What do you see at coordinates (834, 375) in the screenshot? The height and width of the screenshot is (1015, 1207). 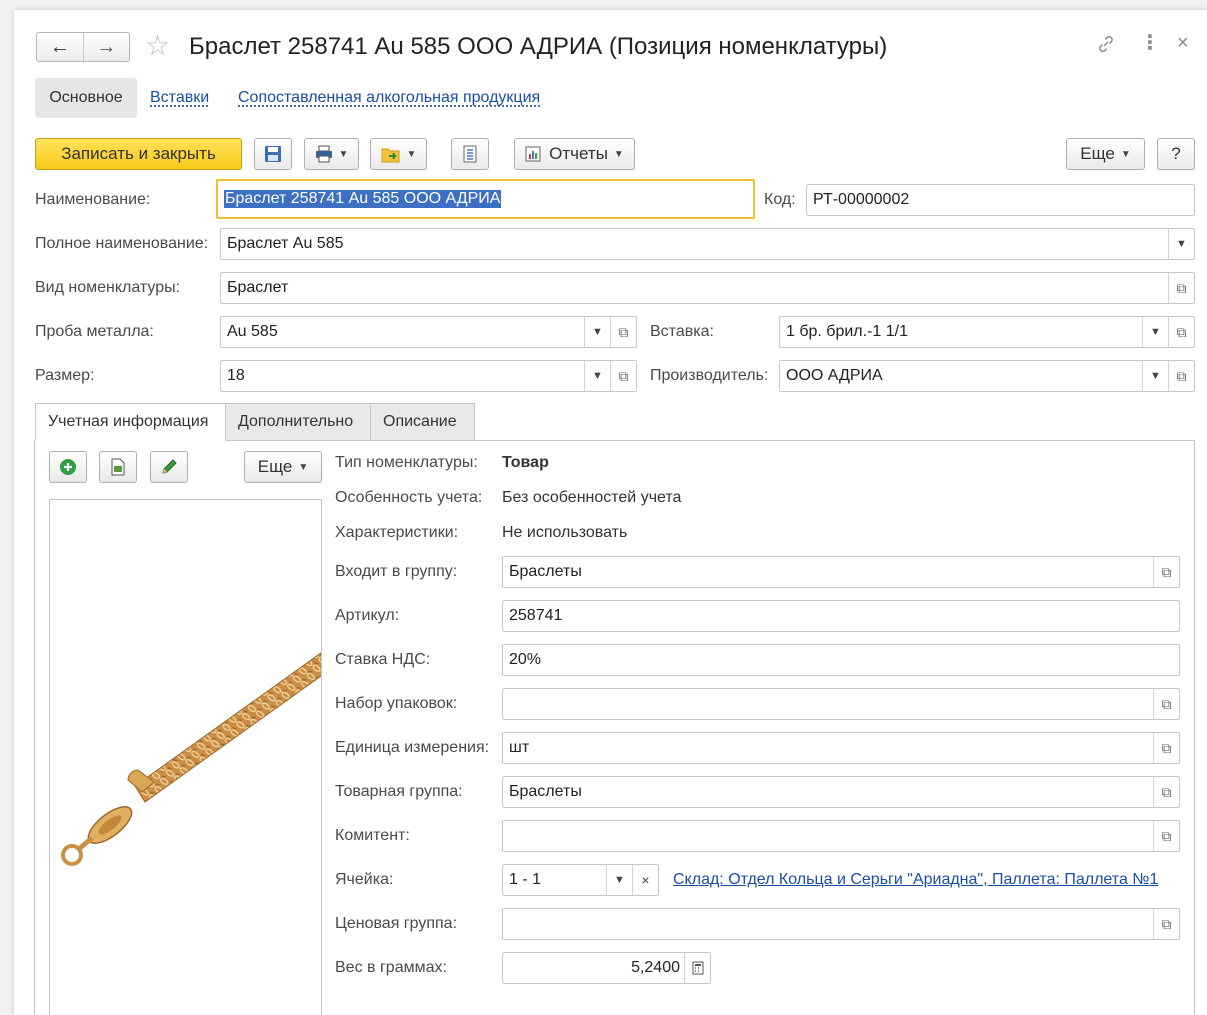 I see `maker-value: ООО АДРИА` at bounding box center [834, 375].